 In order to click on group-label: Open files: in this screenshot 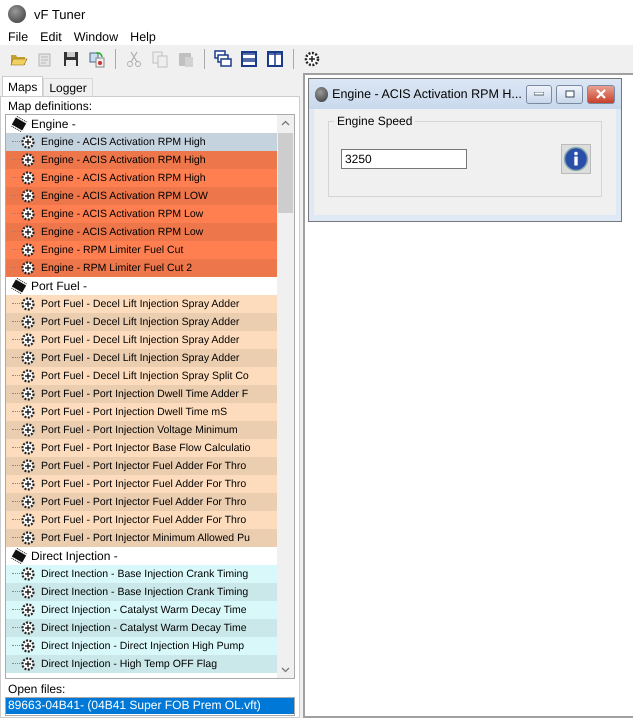, I will do `click(36, 690)`.